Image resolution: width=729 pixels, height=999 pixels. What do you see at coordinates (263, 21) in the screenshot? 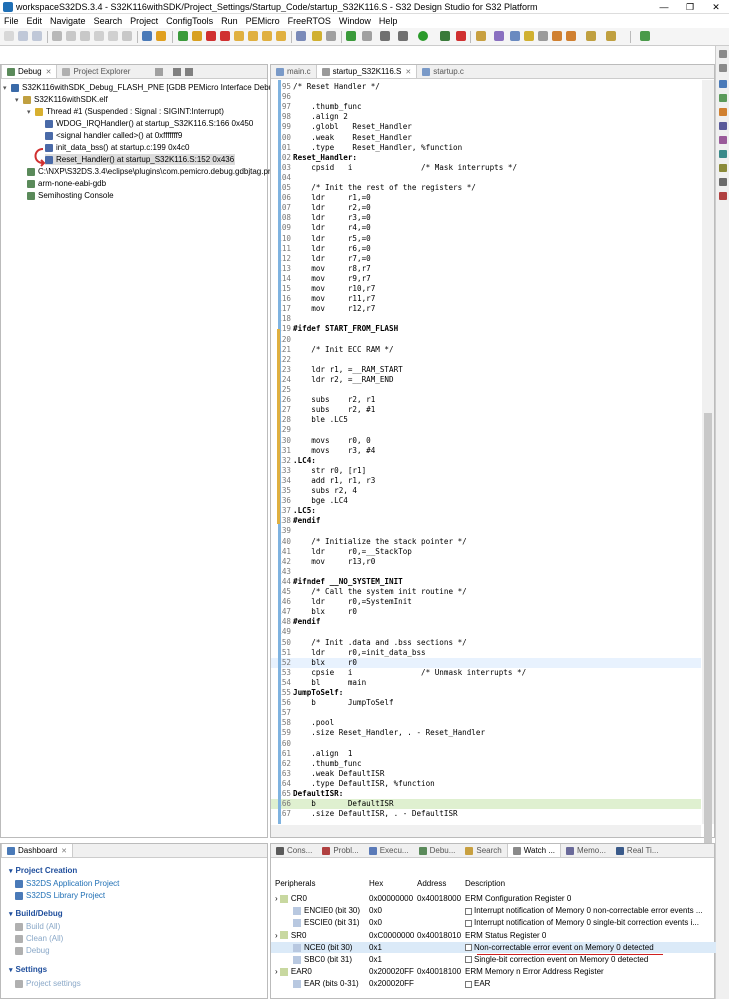
I see `menu-pemicro: PEMicro` at bounding box center [263, 21].